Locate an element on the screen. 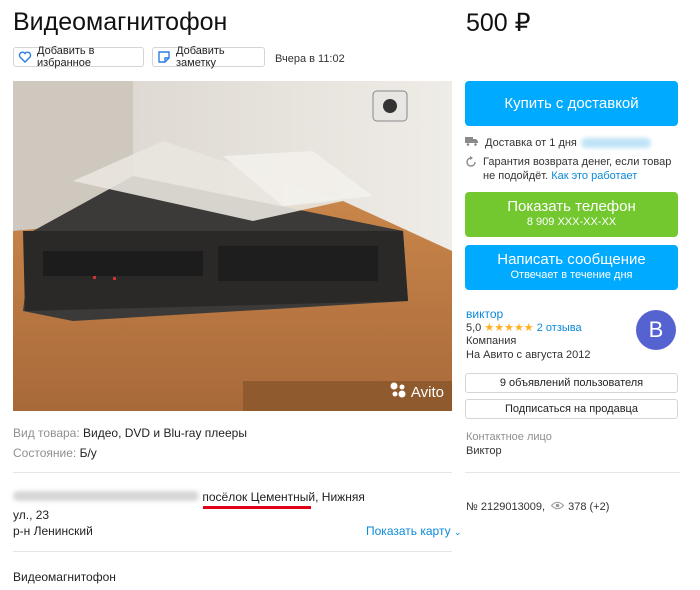 The width and height of the screenshot is (700, 590). delivery-text: Доставка от 1 дня is located at coordinates (531, 142).